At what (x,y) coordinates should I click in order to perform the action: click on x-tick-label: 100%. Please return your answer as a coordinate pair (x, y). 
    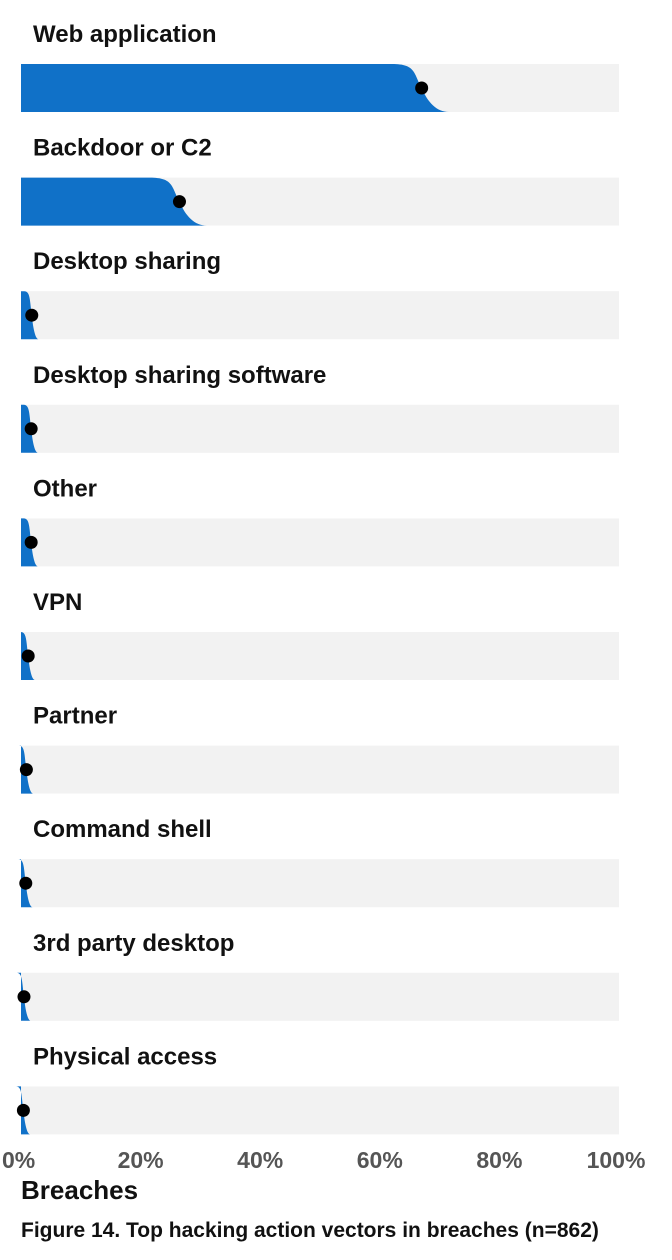
    Looking at the image, I should click on (616, 1160).